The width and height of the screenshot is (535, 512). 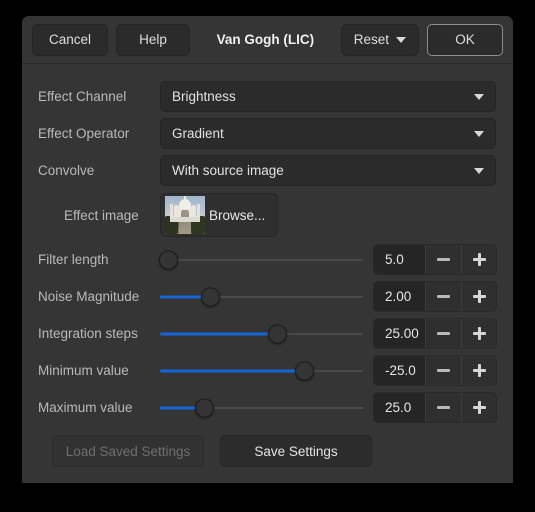 I want to click on effect-channel-row: Effect Channel Brightness, so click(x=267, y=96).